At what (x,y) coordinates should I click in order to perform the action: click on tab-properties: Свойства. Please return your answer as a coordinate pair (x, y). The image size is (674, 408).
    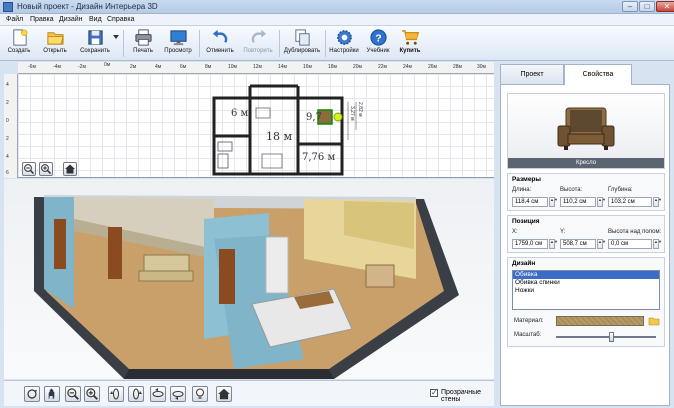
    Looking at the image, I should click on (598, 74).